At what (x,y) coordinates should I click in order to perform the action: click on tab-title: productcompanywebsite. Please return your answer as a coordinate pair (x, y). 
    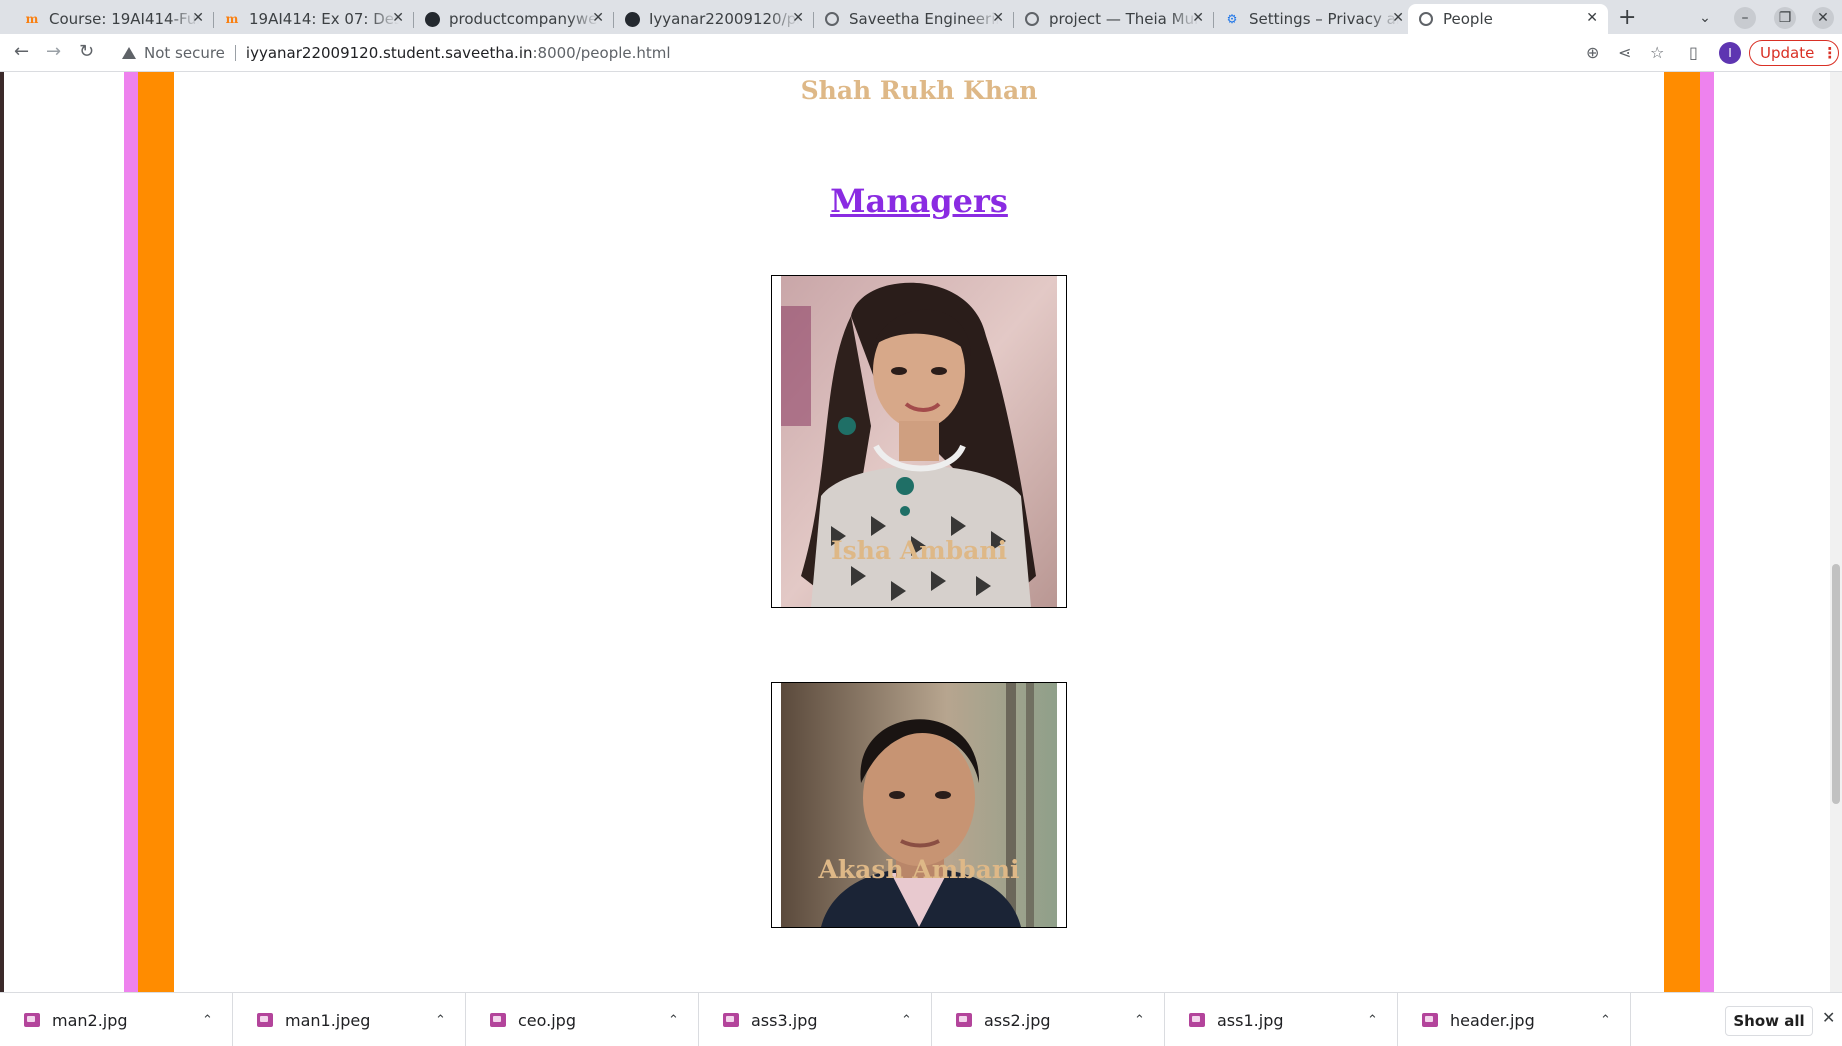
    Looking at the image, I should click on (524, 19).